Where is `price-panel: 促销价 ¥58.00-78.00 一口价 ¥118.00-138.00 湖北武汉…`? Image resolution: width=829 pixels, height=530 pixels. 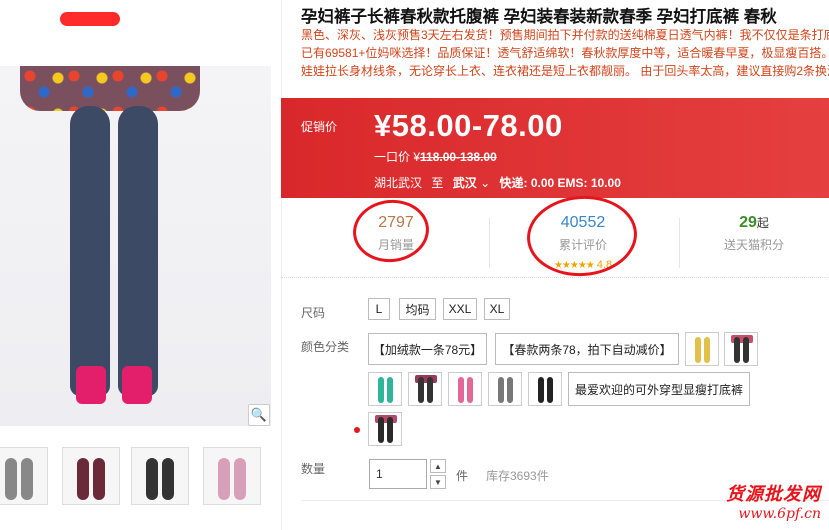
price-panel: 促销价 ¥58.00-78.00 一口价 ¥118.00-138.00 湖北武汉… is located at coordinates (555, 148).